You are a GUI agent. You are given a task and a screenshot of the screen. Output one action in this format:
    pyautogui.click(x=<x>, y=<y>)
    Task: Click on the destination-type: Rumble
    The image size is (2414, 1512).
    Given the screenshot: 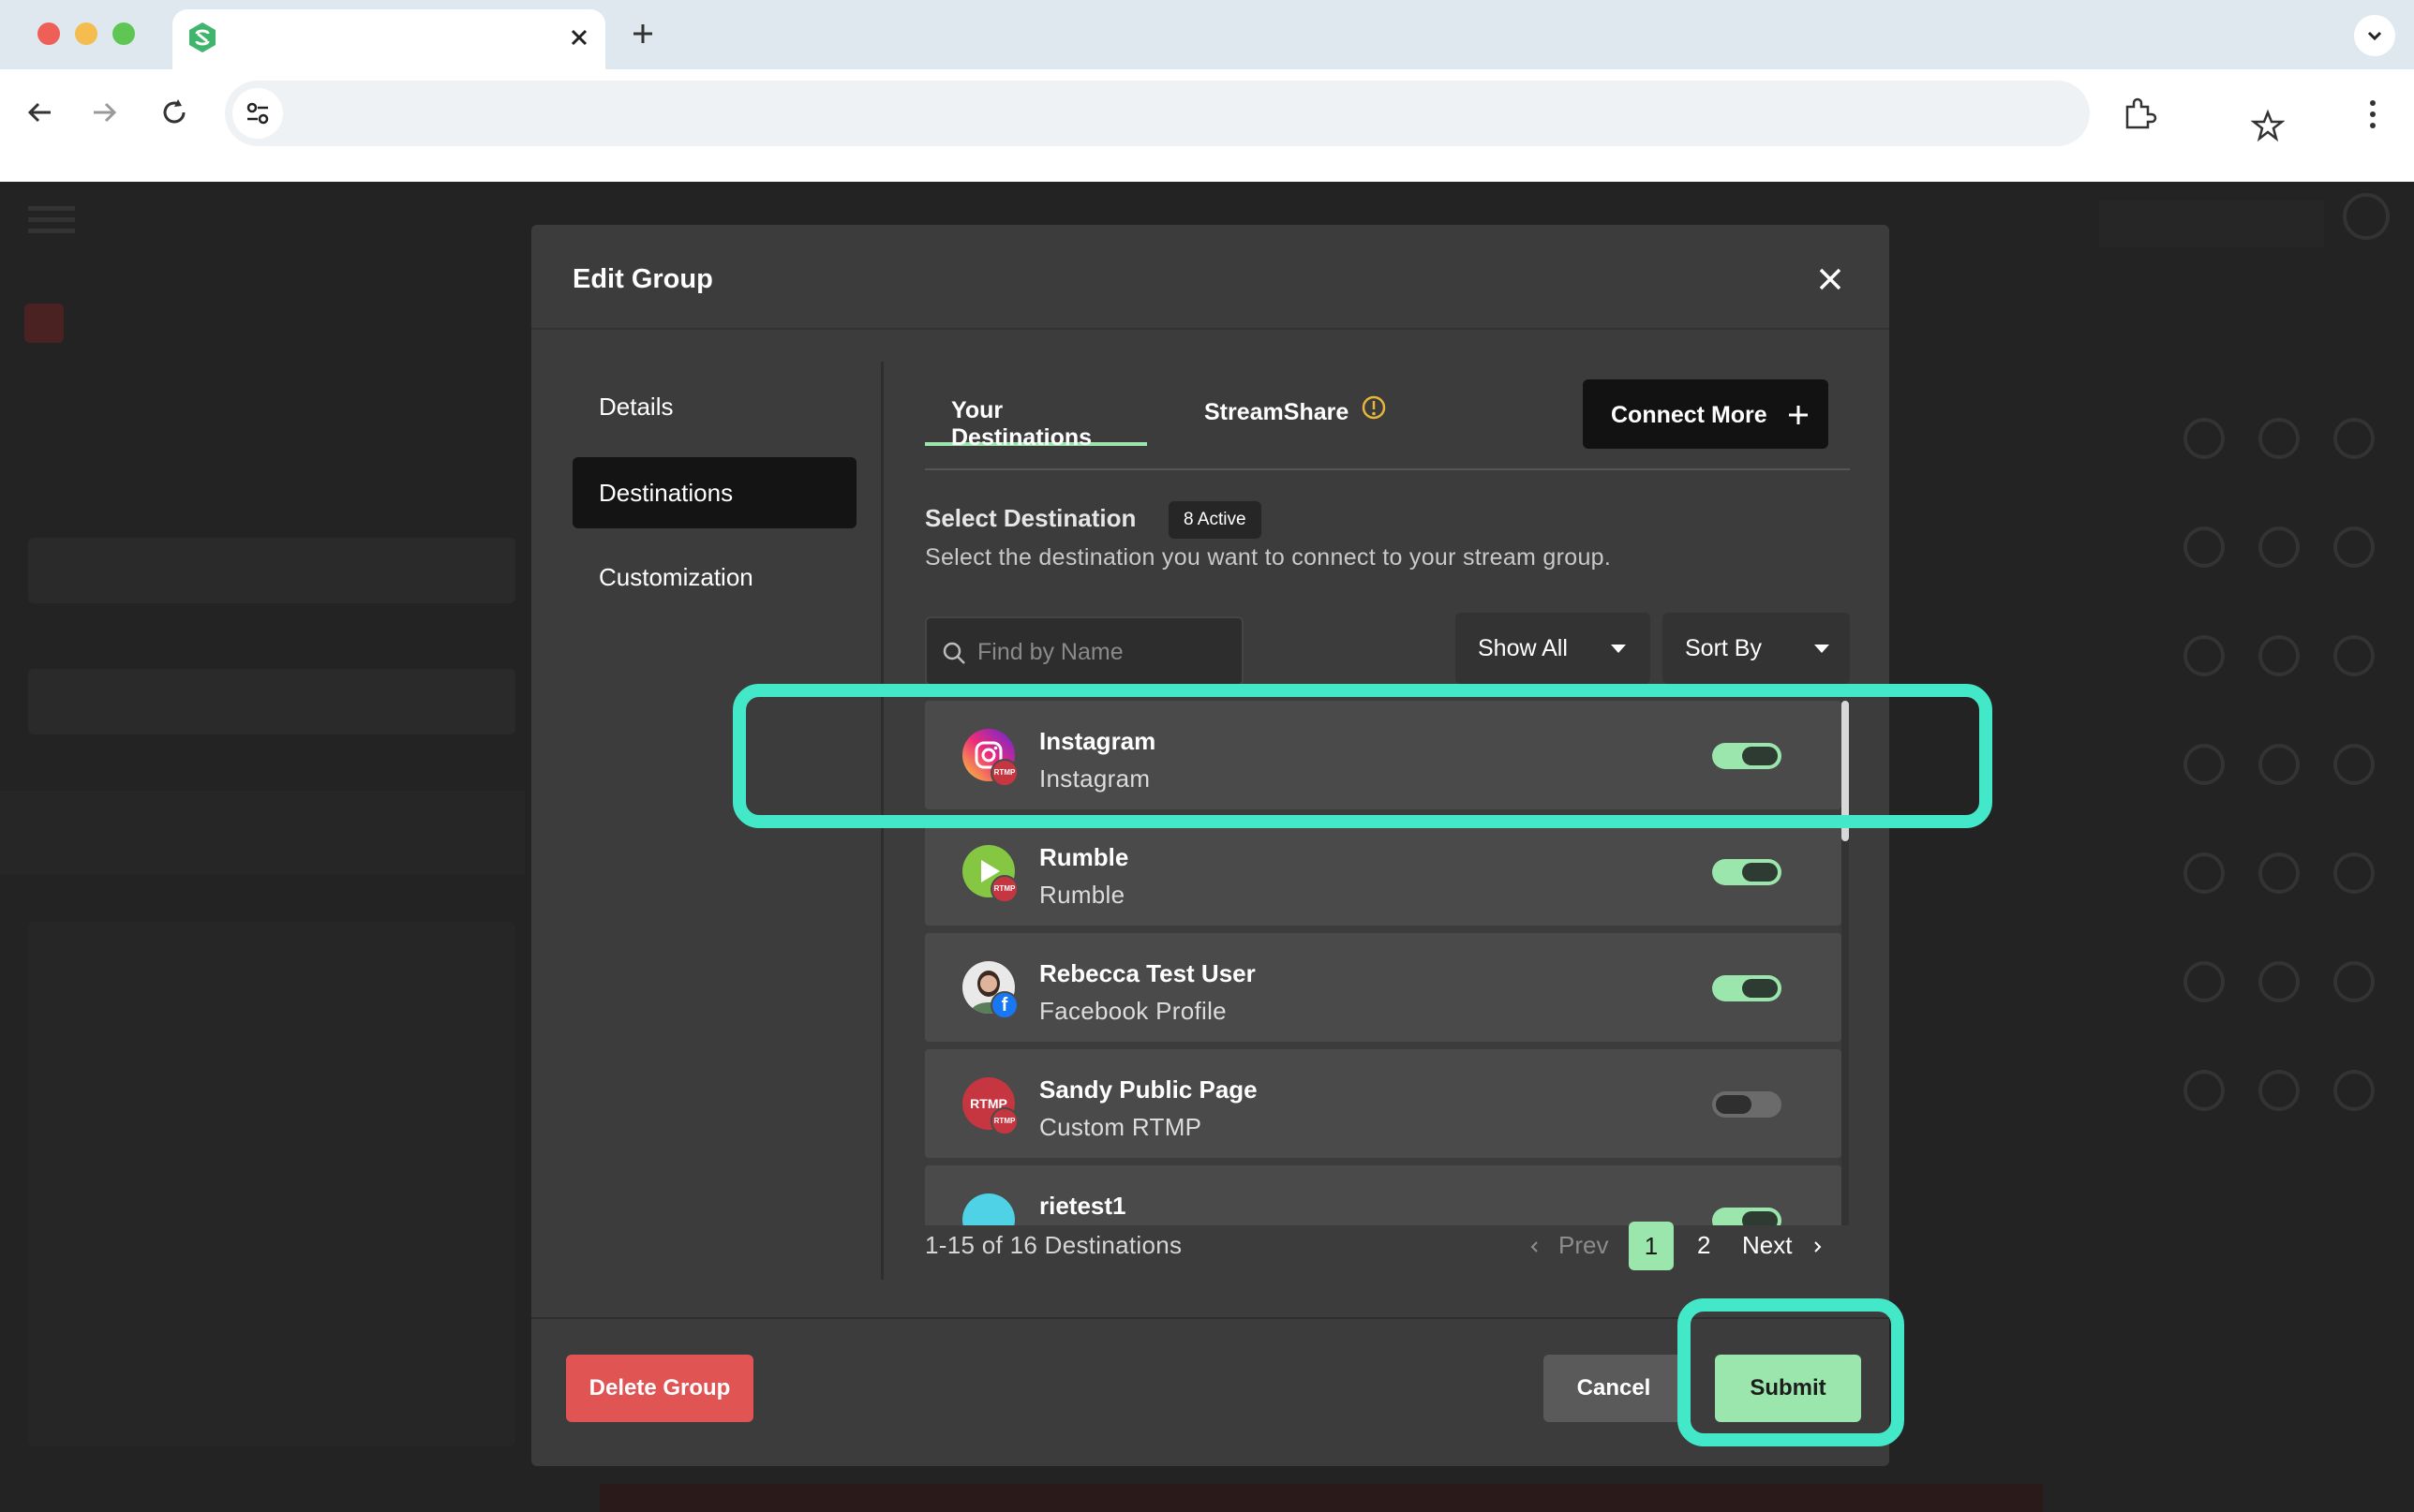 What is the action you would take?
    pyautogui.click(x=1082, y=895)
    